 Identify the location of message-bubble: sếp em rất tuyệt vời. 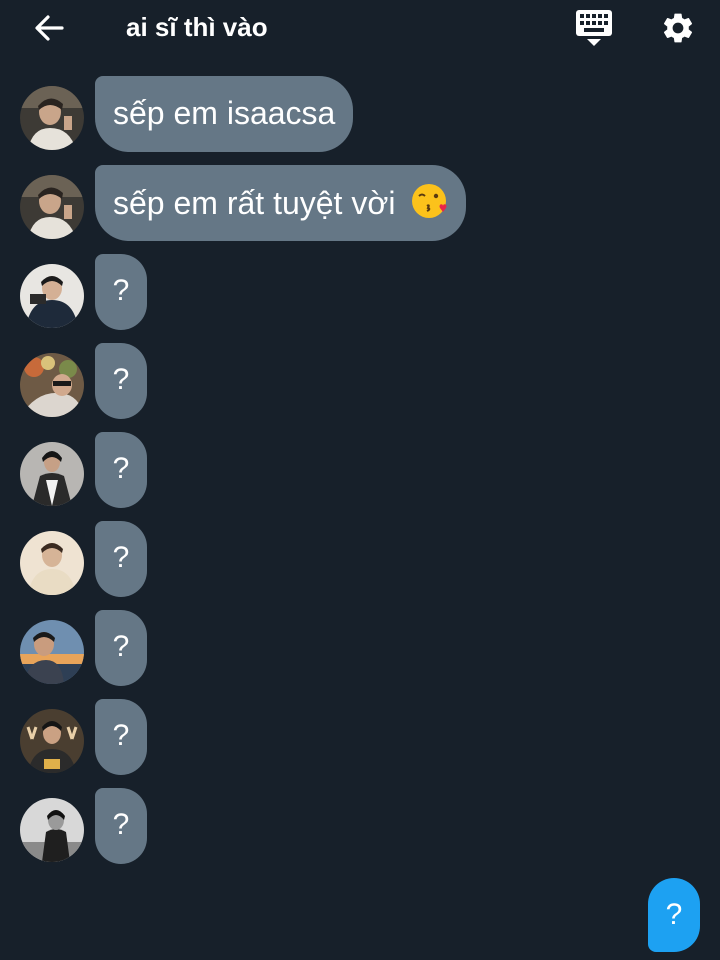
(281, 203).